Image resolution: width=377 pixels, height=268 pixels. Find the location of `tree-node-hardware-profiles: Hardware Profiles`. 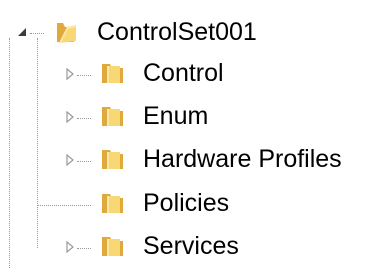

tree-node-hardware-profiles: Hardware Profiles is located at coordinates (188, 160).